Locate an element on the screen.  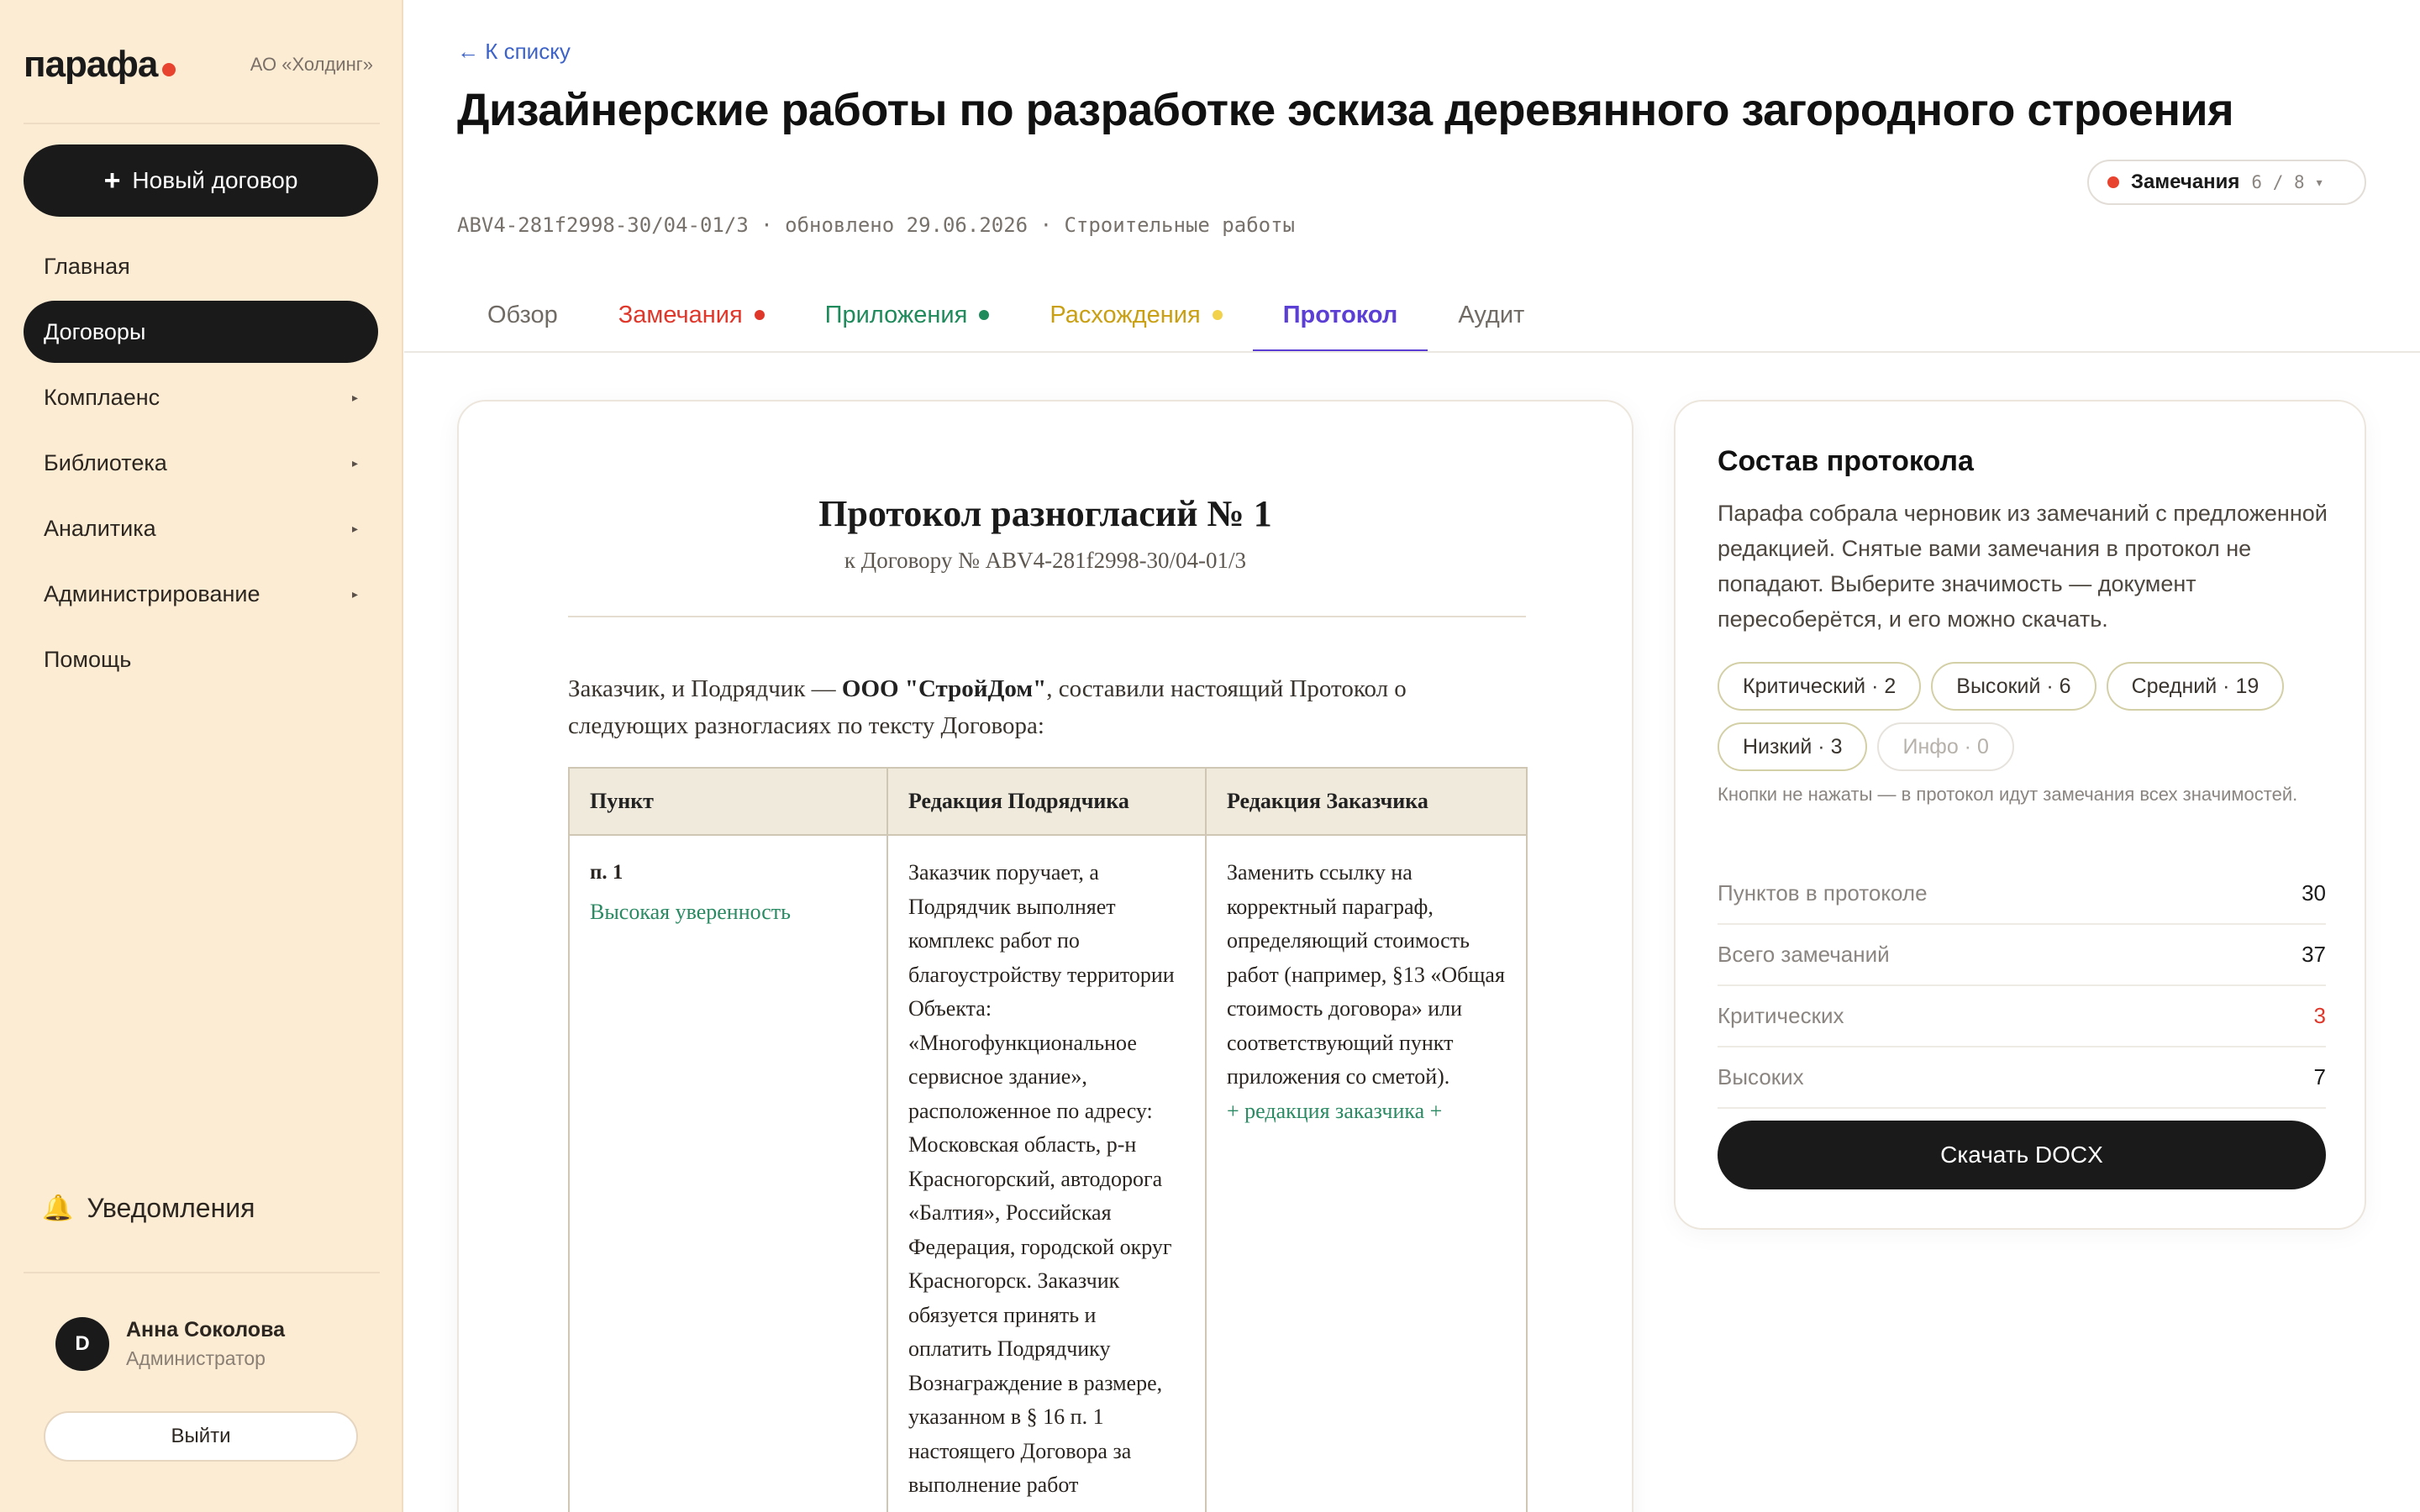
new-contract-label: Новый договор is located at coordinates (215, 180).